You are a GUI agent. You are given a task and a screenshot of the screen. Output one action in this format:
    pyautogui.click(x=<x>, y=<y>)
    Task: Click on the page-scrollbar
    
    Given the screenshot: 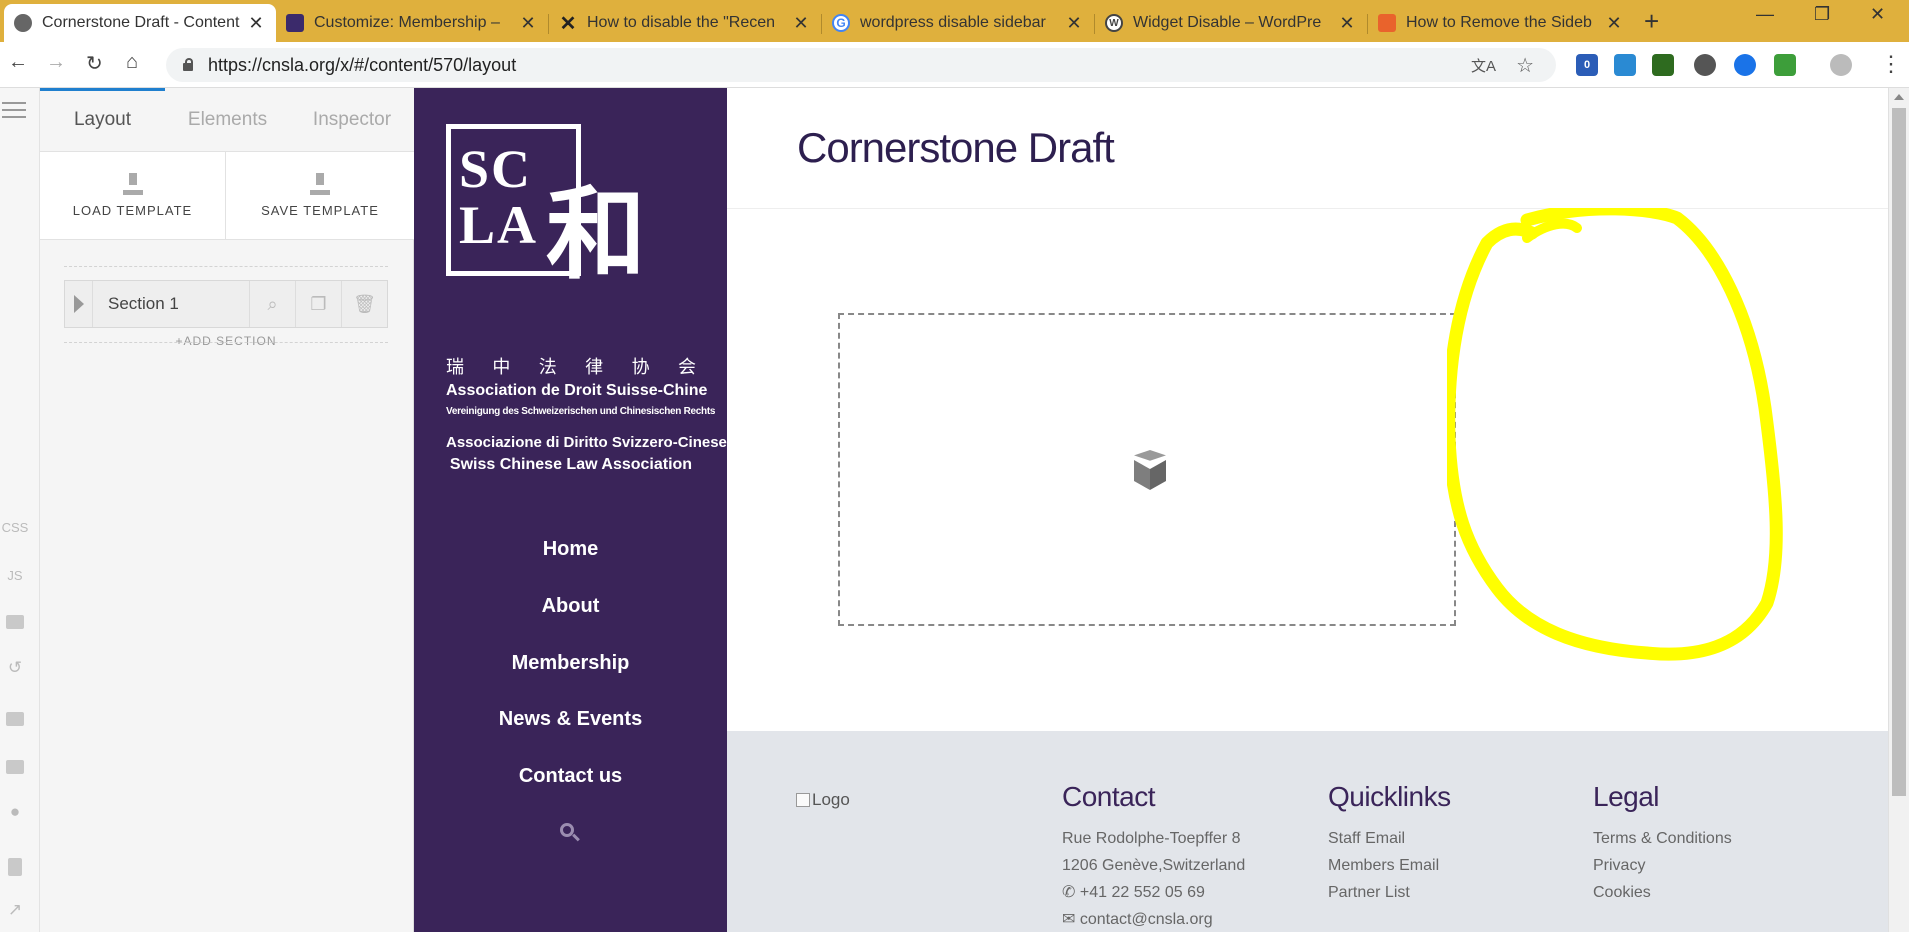 What is the action you would take?
    pyautogui.click(x=1898, y=510)
    